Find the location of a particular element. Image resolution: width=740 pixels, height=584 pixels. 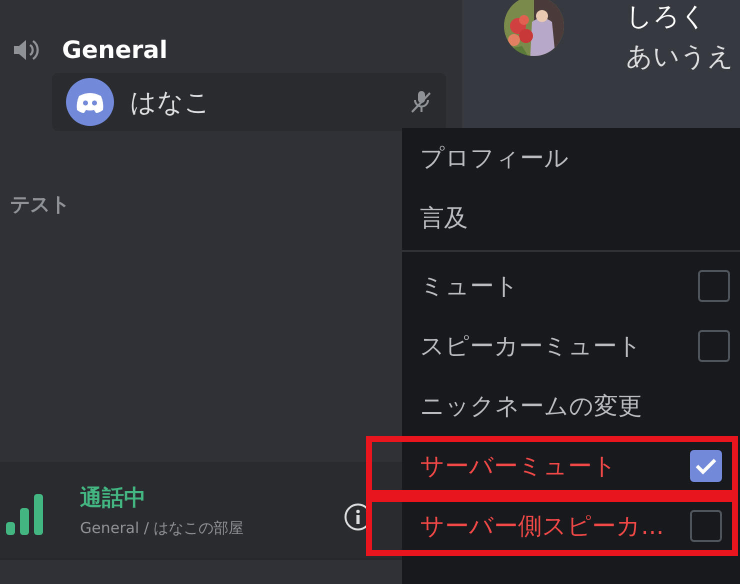

member-name: はなこ is located at coordinates (171, 103).